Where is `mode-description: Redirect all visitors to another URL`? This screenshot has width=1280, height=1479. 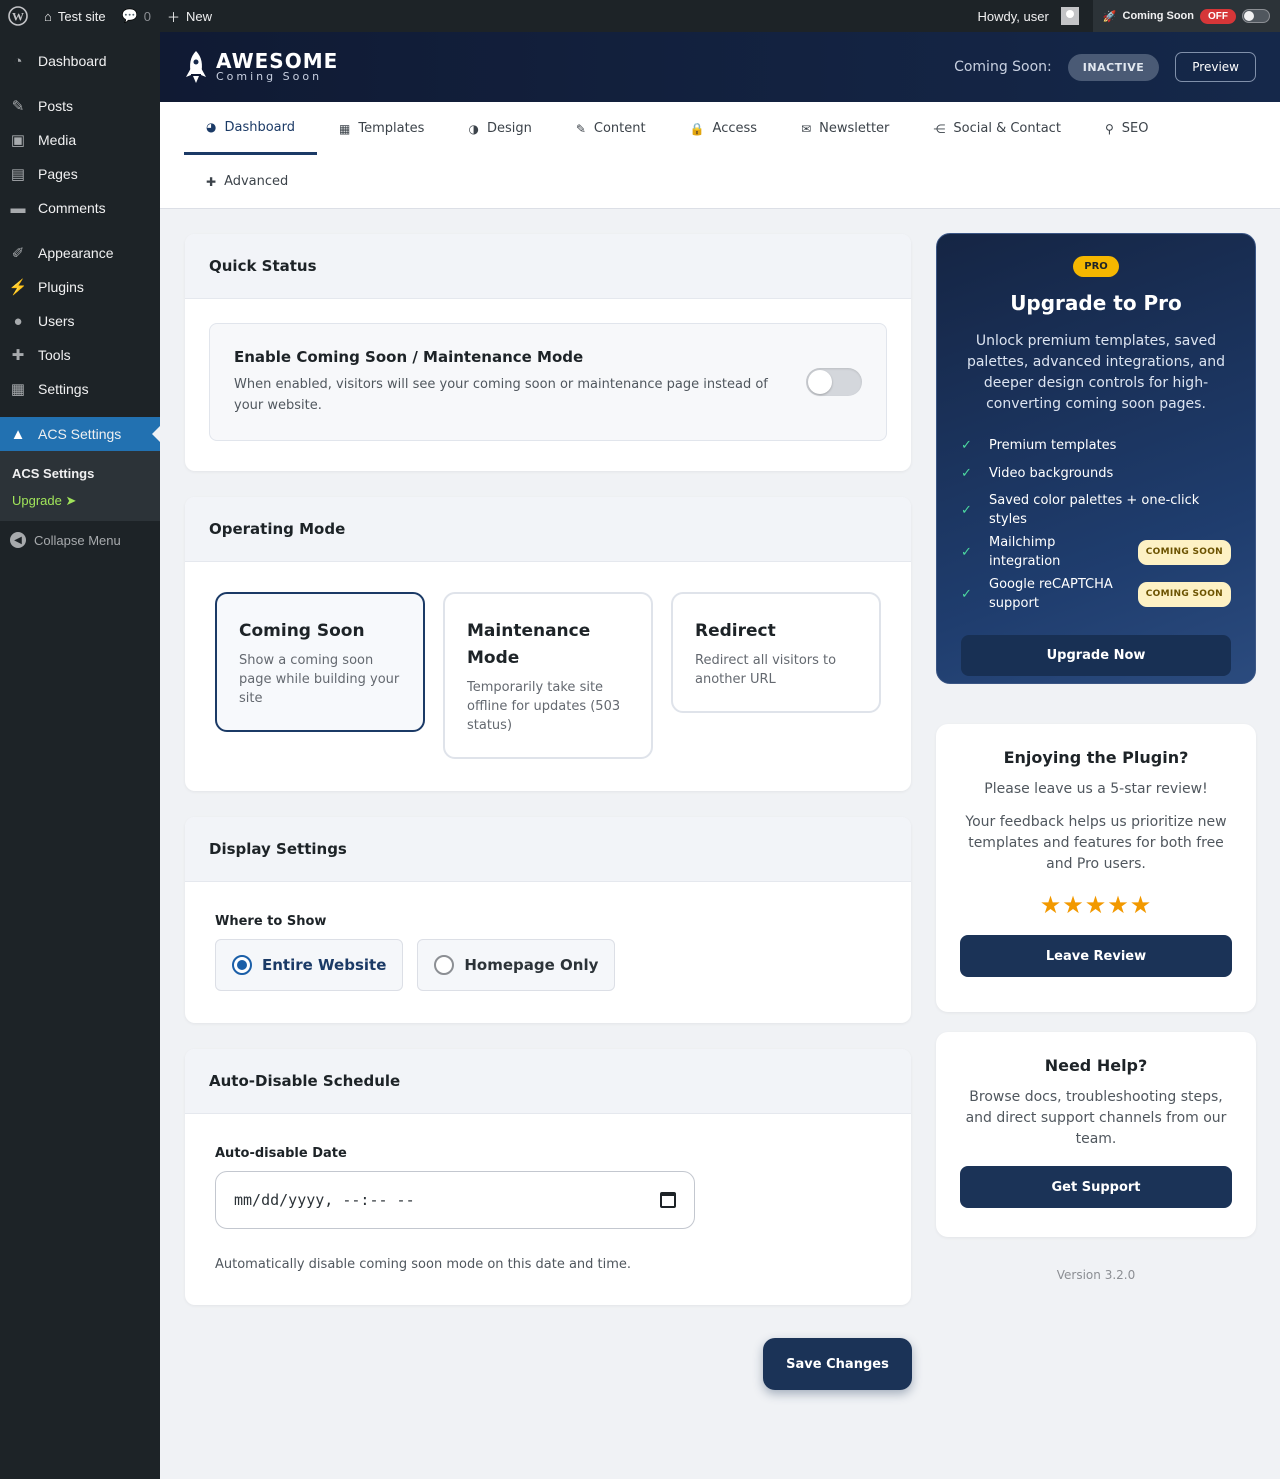 mode-description: Redirect all visitors to another URL is located at coordinates (766, 670).